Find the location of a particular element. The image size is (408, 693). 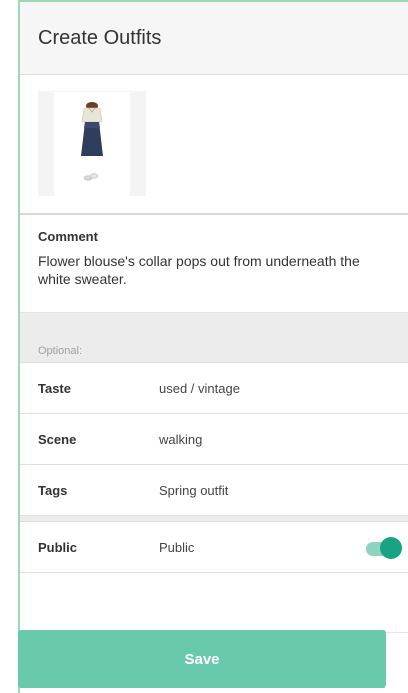

page-title: Create Outfits is located at coordinates (100, 37).